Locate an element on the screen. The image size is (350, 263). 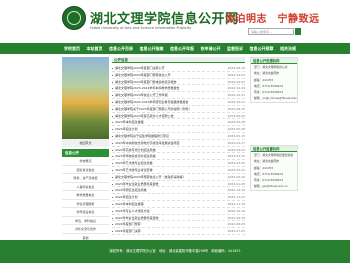
list-item-title: 湖北文理学院2023年信息公开工作年报 is located at coordinates (141, 95).